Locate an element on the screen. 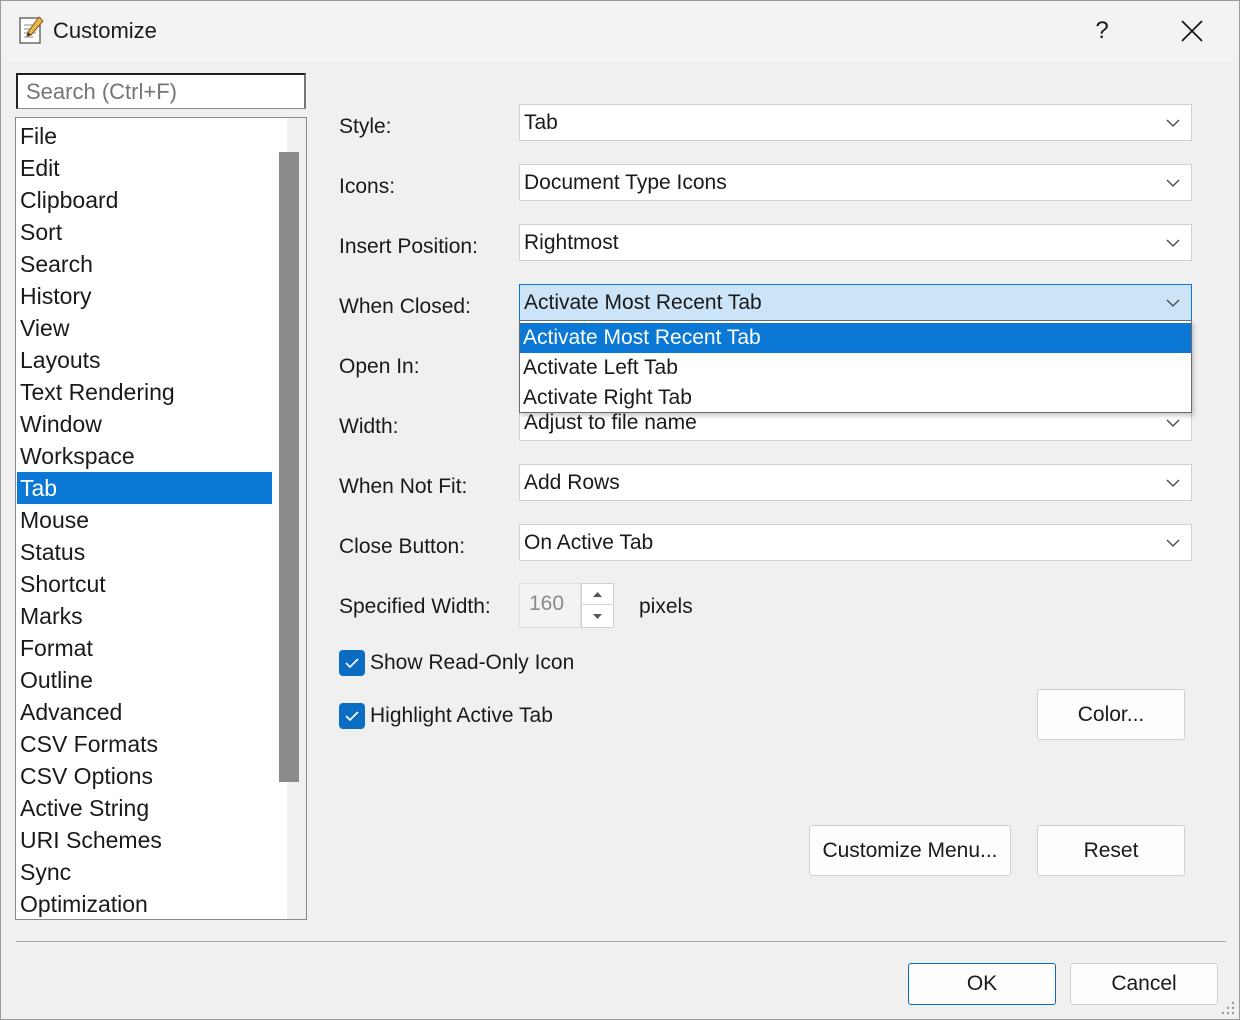 Image resolution: width=1240 pixels, height=1020 pixels. category-item-status: Status is located at coordinates (144, 552).